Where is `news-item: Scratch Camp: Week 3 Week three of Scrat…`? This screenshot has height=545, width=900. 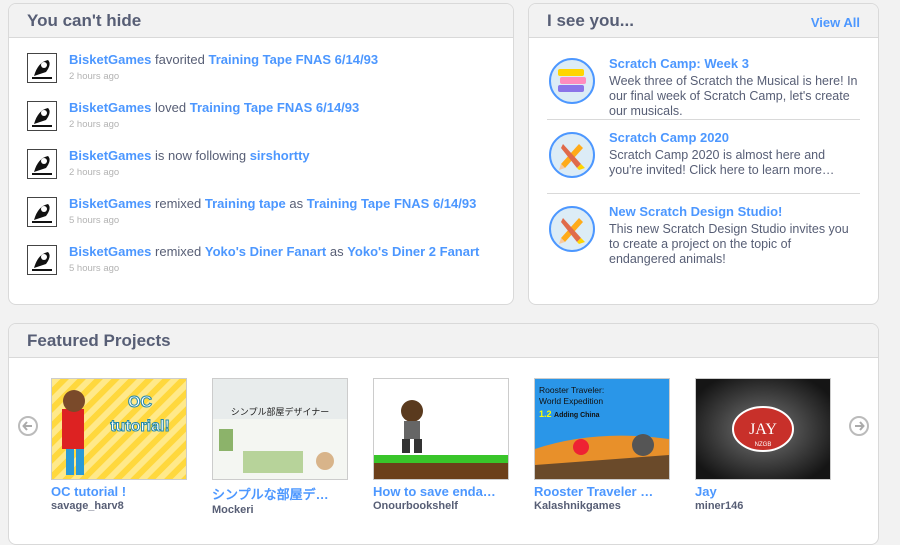 news-item: Scratch Camp: Week 3 Week three of Scrat… is located at coordinates (703, 83).